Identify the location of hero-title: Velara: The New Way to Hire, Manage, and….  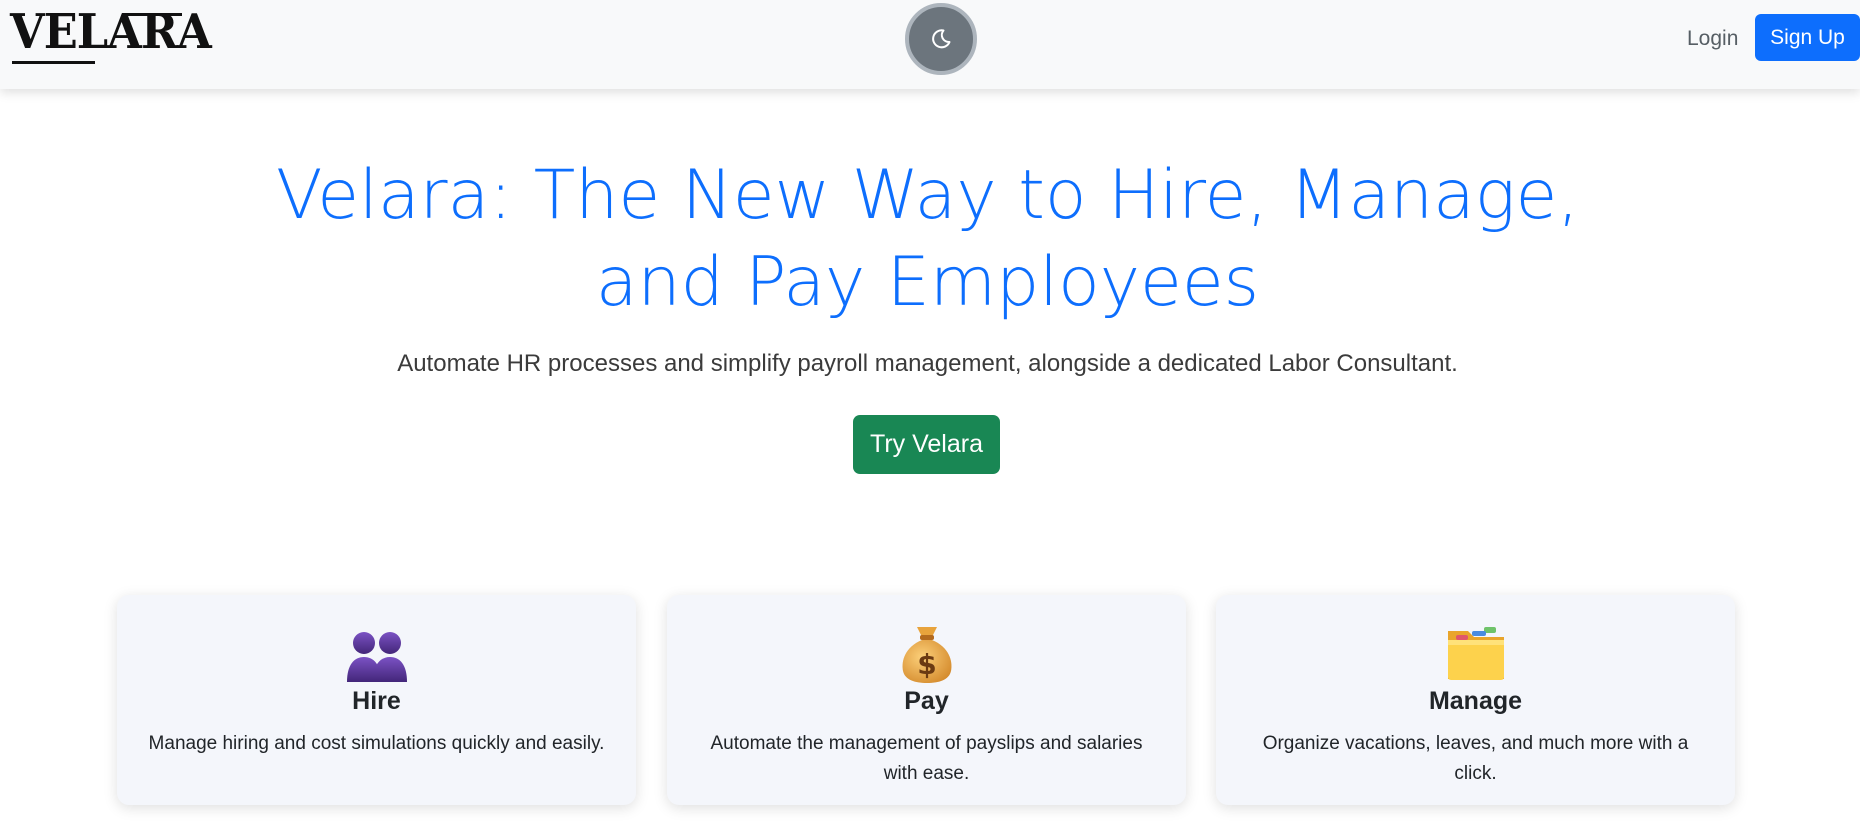
(927, 239).